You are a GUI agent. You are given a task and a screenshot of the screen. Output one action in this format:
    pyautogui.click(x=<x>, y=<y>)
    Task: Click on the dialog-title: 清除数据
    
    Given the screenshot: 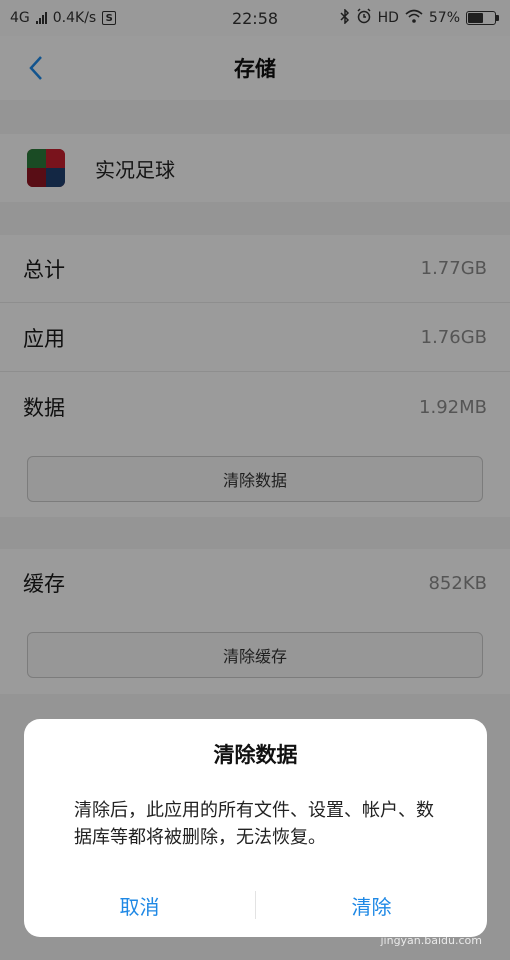 What is the action you would take?
    pyautogui.click(x=255, y=755)
    